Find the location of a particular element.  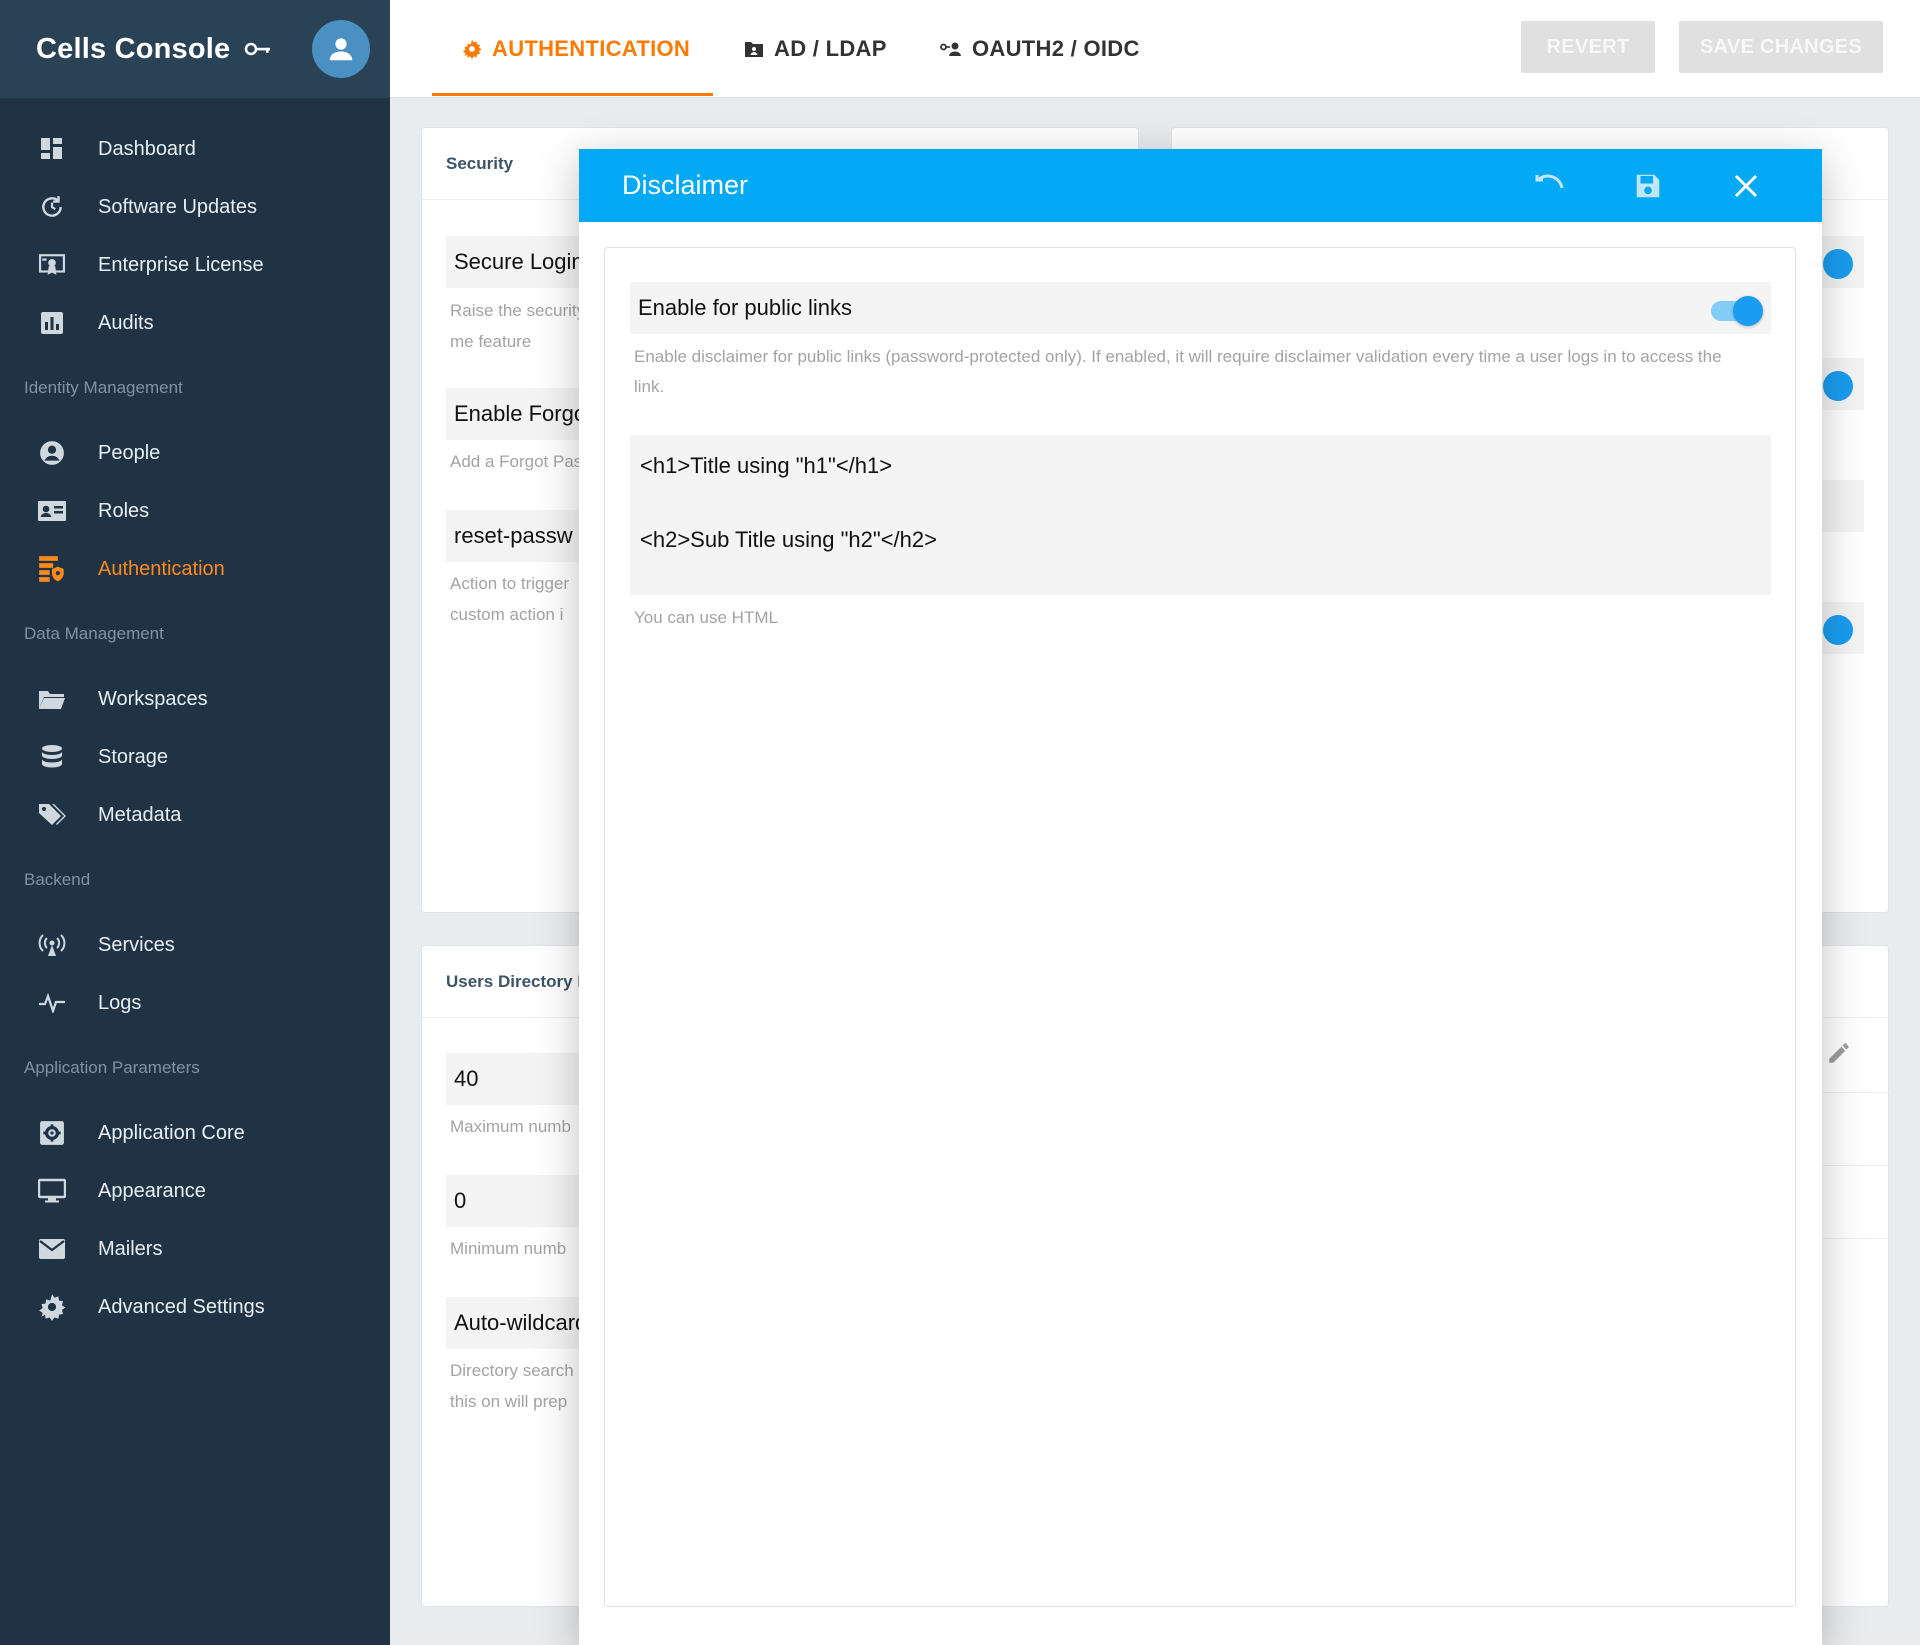

save-icon is located at coordinates (1648, 186).